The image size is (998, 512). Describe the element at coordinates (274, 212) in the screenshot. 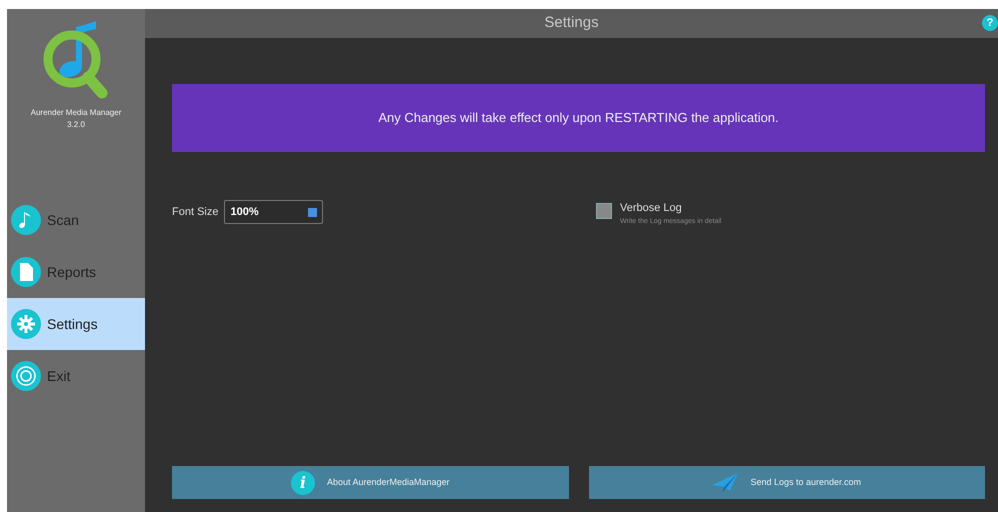

I see `font-size-field: 100%` at that location.